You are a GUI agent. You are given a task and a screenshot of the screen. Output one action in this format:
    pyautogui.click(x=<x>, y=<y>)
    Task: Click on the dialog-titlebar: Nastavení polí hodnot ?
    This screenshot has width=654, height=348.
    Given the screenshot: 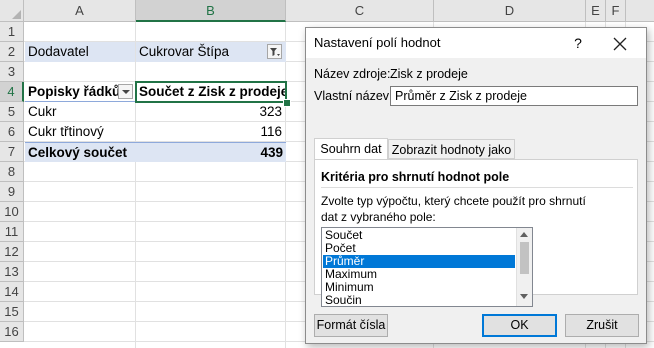 What is the action you would take?
    pyautogui.click(x=476, y=43)
    